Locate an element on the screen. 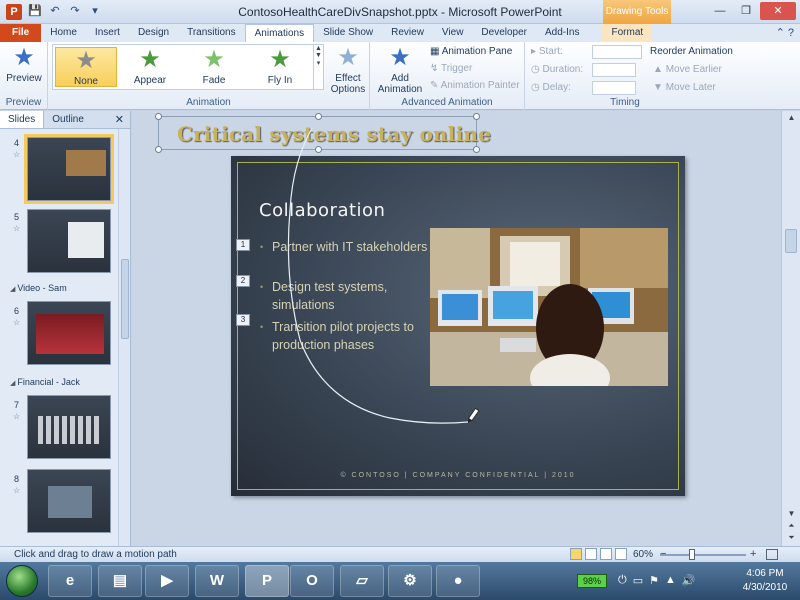 Image resolution: width=800 pixels, height=600 pixels. effect-options-button: ★ Effect Options is located at coordinates (348, 70).